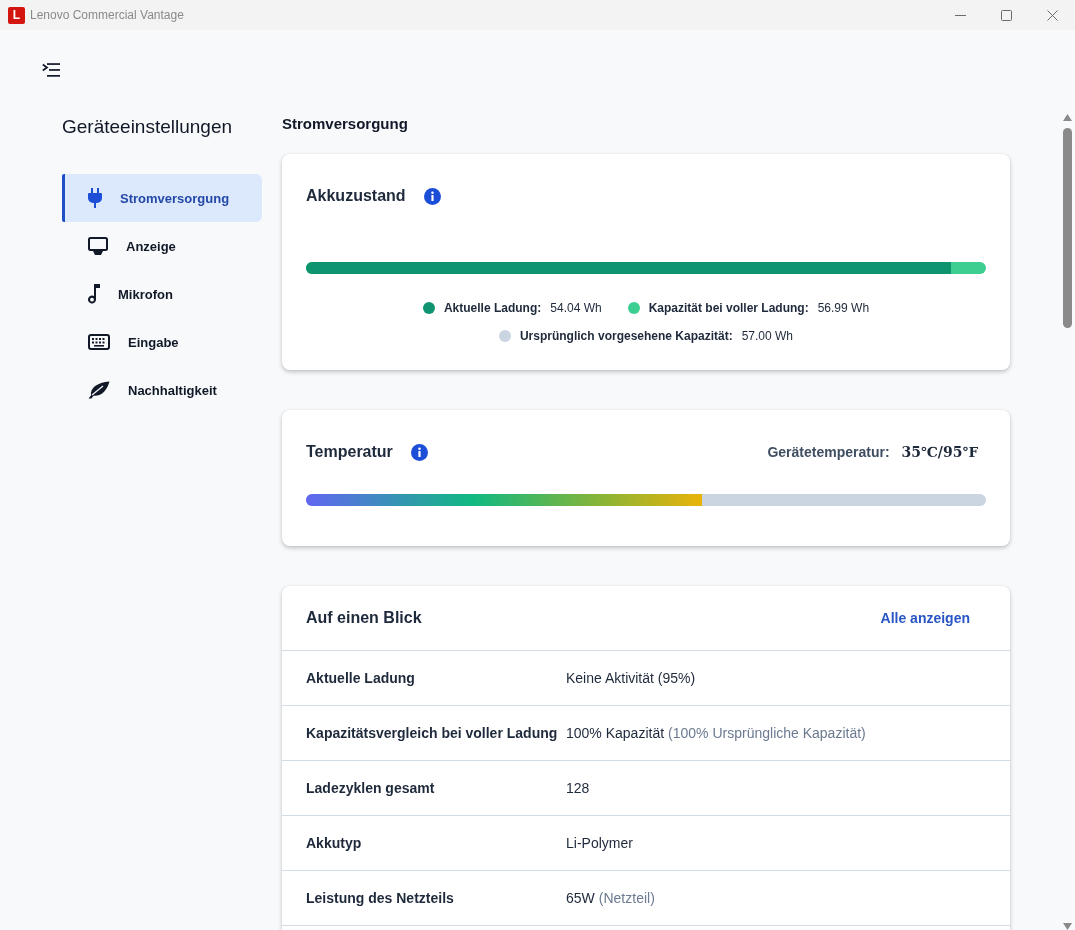  I want to click on nav-item: Stromversorgung, so click(162, 198).